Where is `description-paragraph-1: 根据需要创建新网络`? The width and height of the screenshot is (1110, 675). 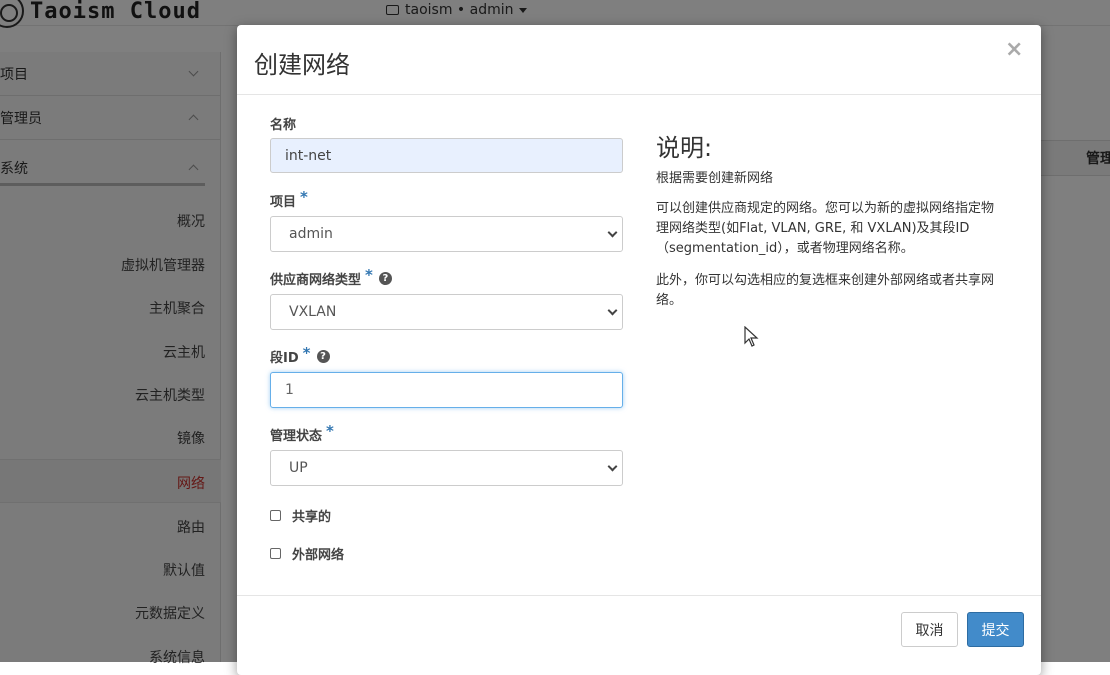
description-paragraph-1: 根据需要创建新网络 is located at coordinates (715, 178).